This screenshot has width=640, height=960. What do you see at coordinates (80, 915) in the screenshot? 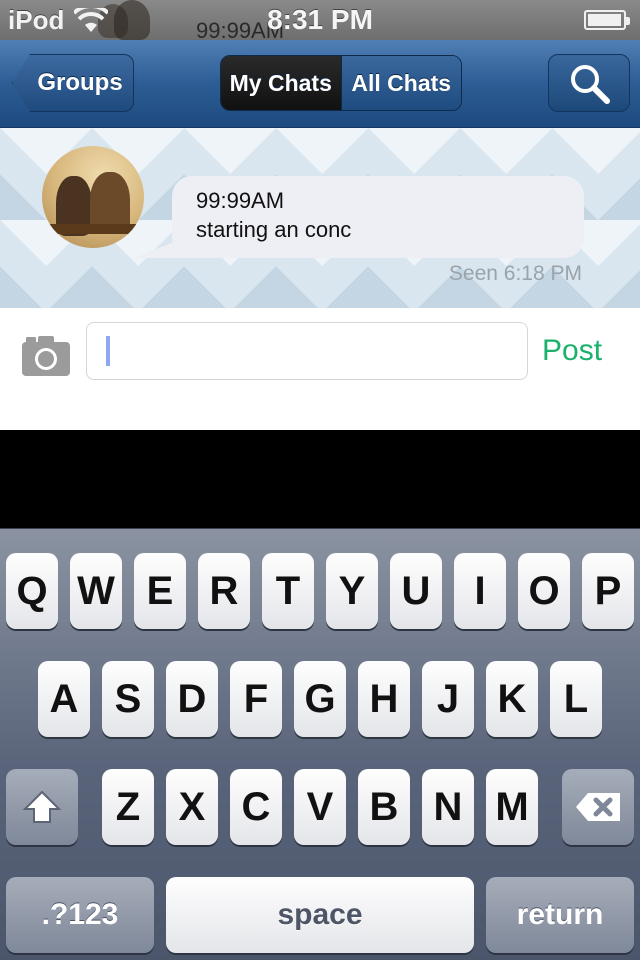
I see `numbers-key: .?123` at bounding box center [80, 915].